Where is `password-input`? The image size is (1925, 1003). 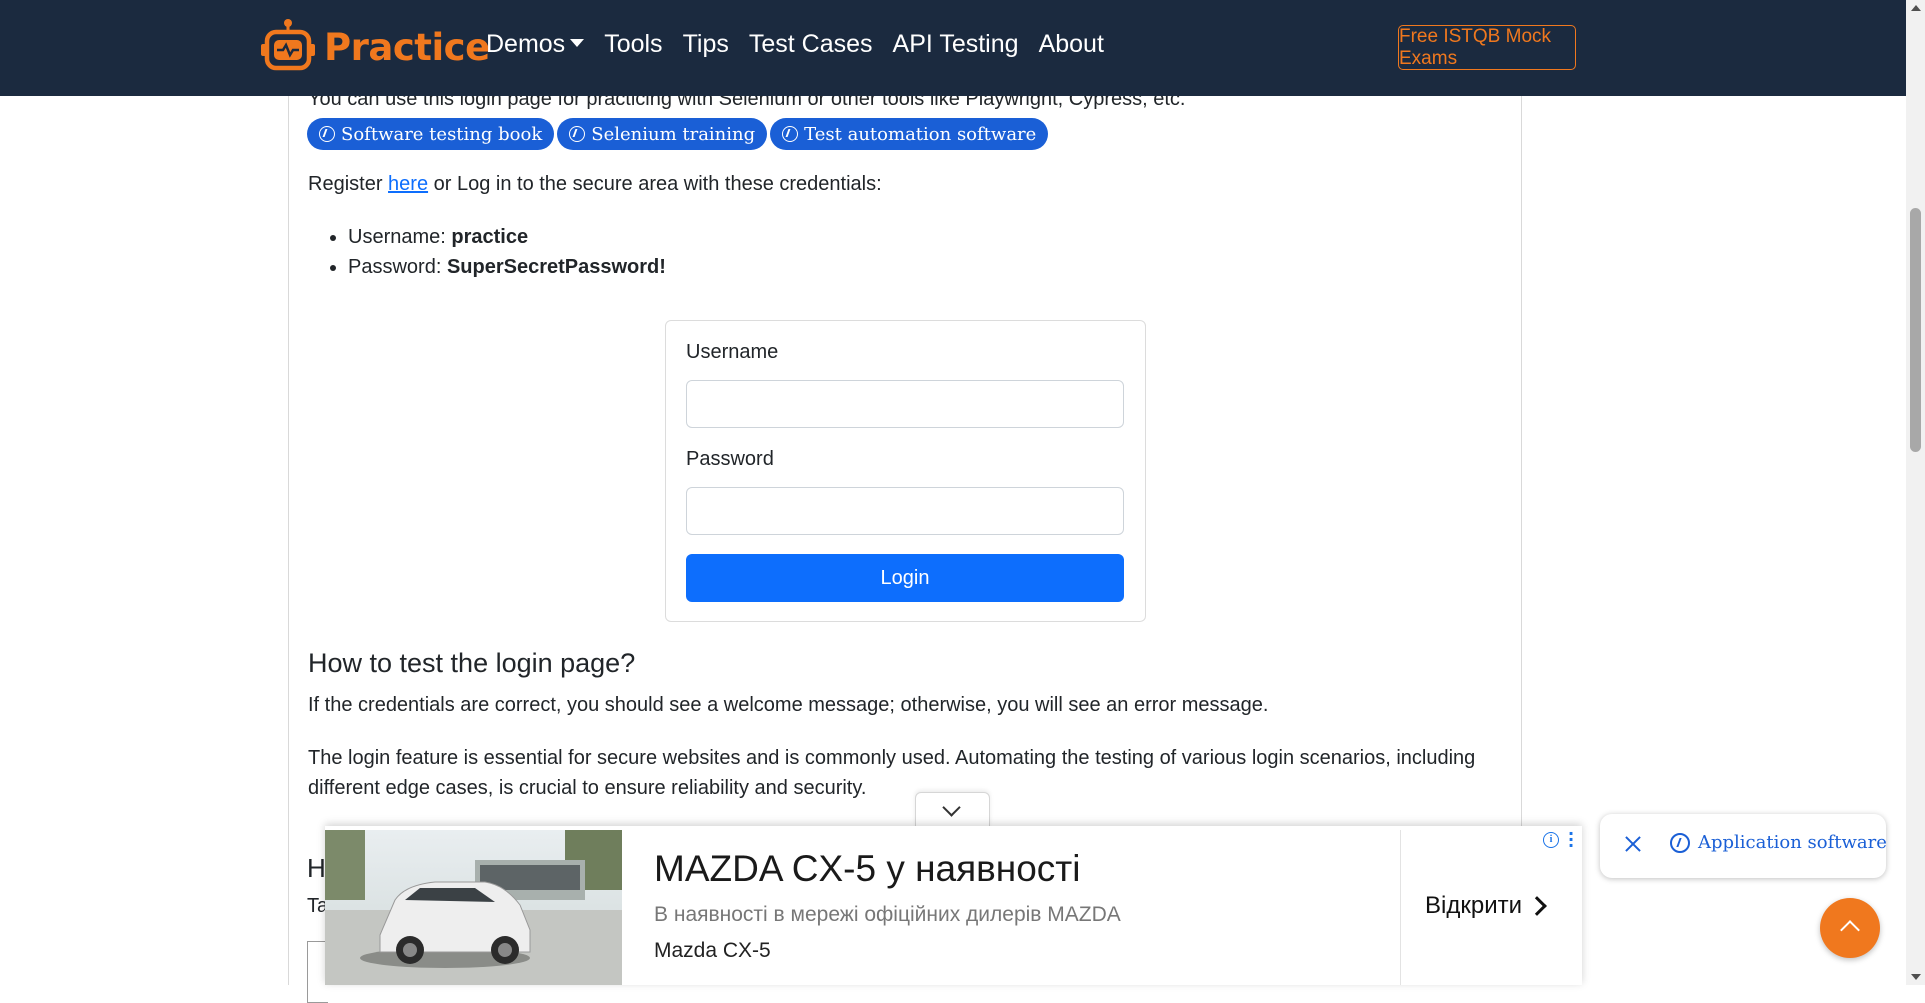
password-input is located at coordinates (905, 511).